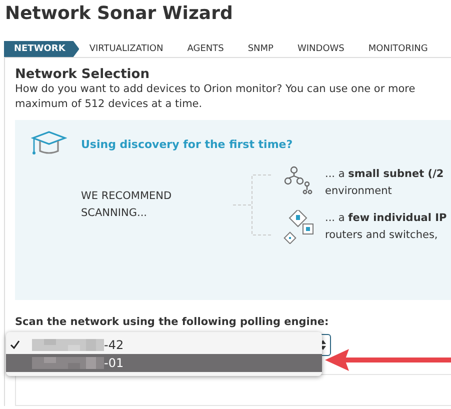 The height and width of the screenshot is (409, 451). What do you see at coordinates (323, 345) in the screenshot?
I see `stepper-arrows-icon` at bounding box center [323, 345].